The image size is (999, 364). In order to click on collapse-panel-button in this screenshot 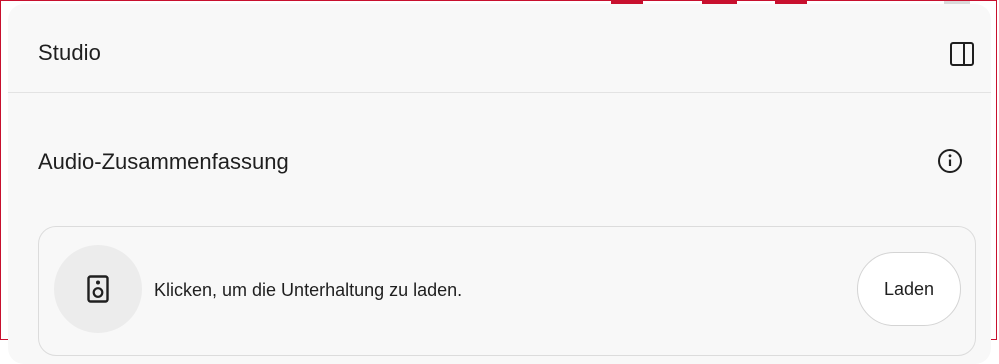, I will do `click(962, 54)`.